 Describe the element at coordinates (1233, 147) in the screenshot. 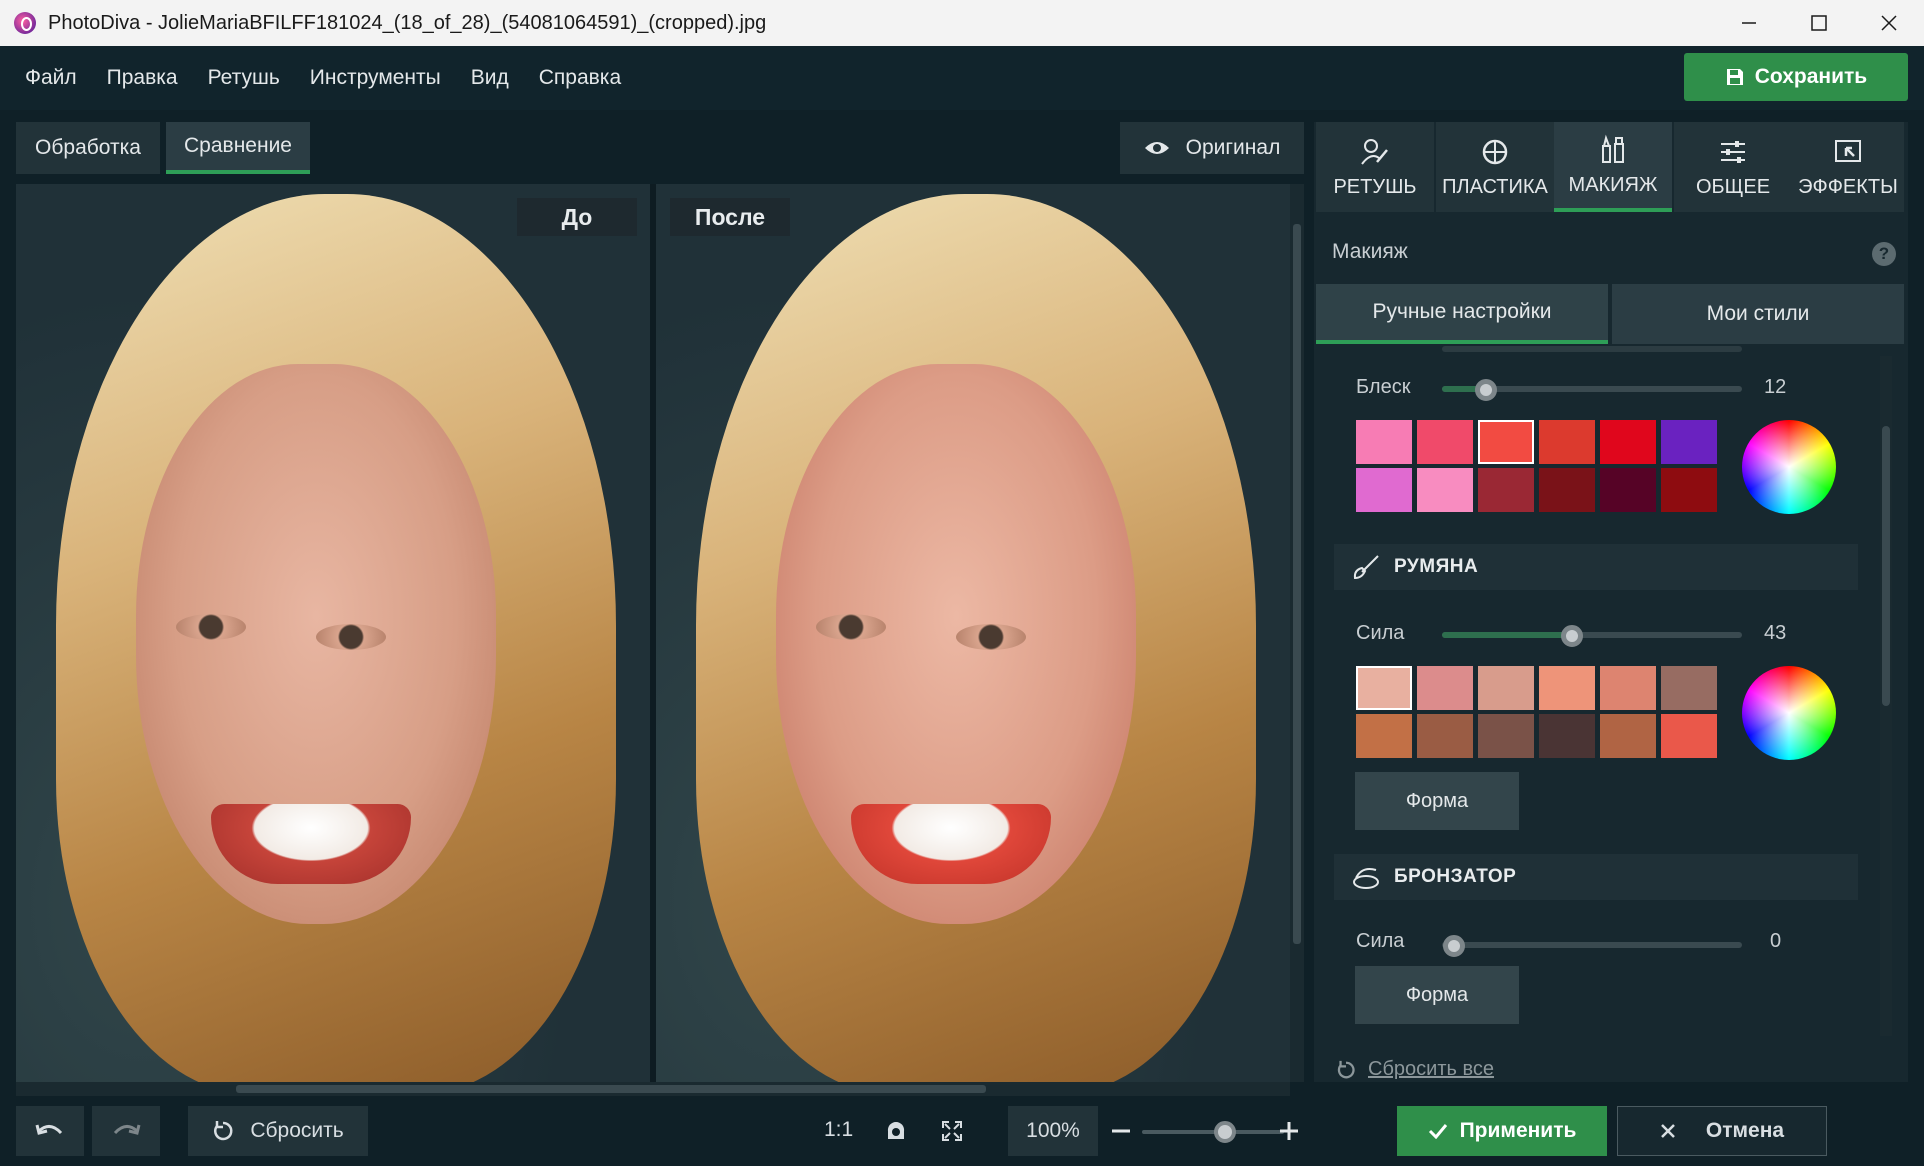

I see `original-label: Оригинал` at that location.